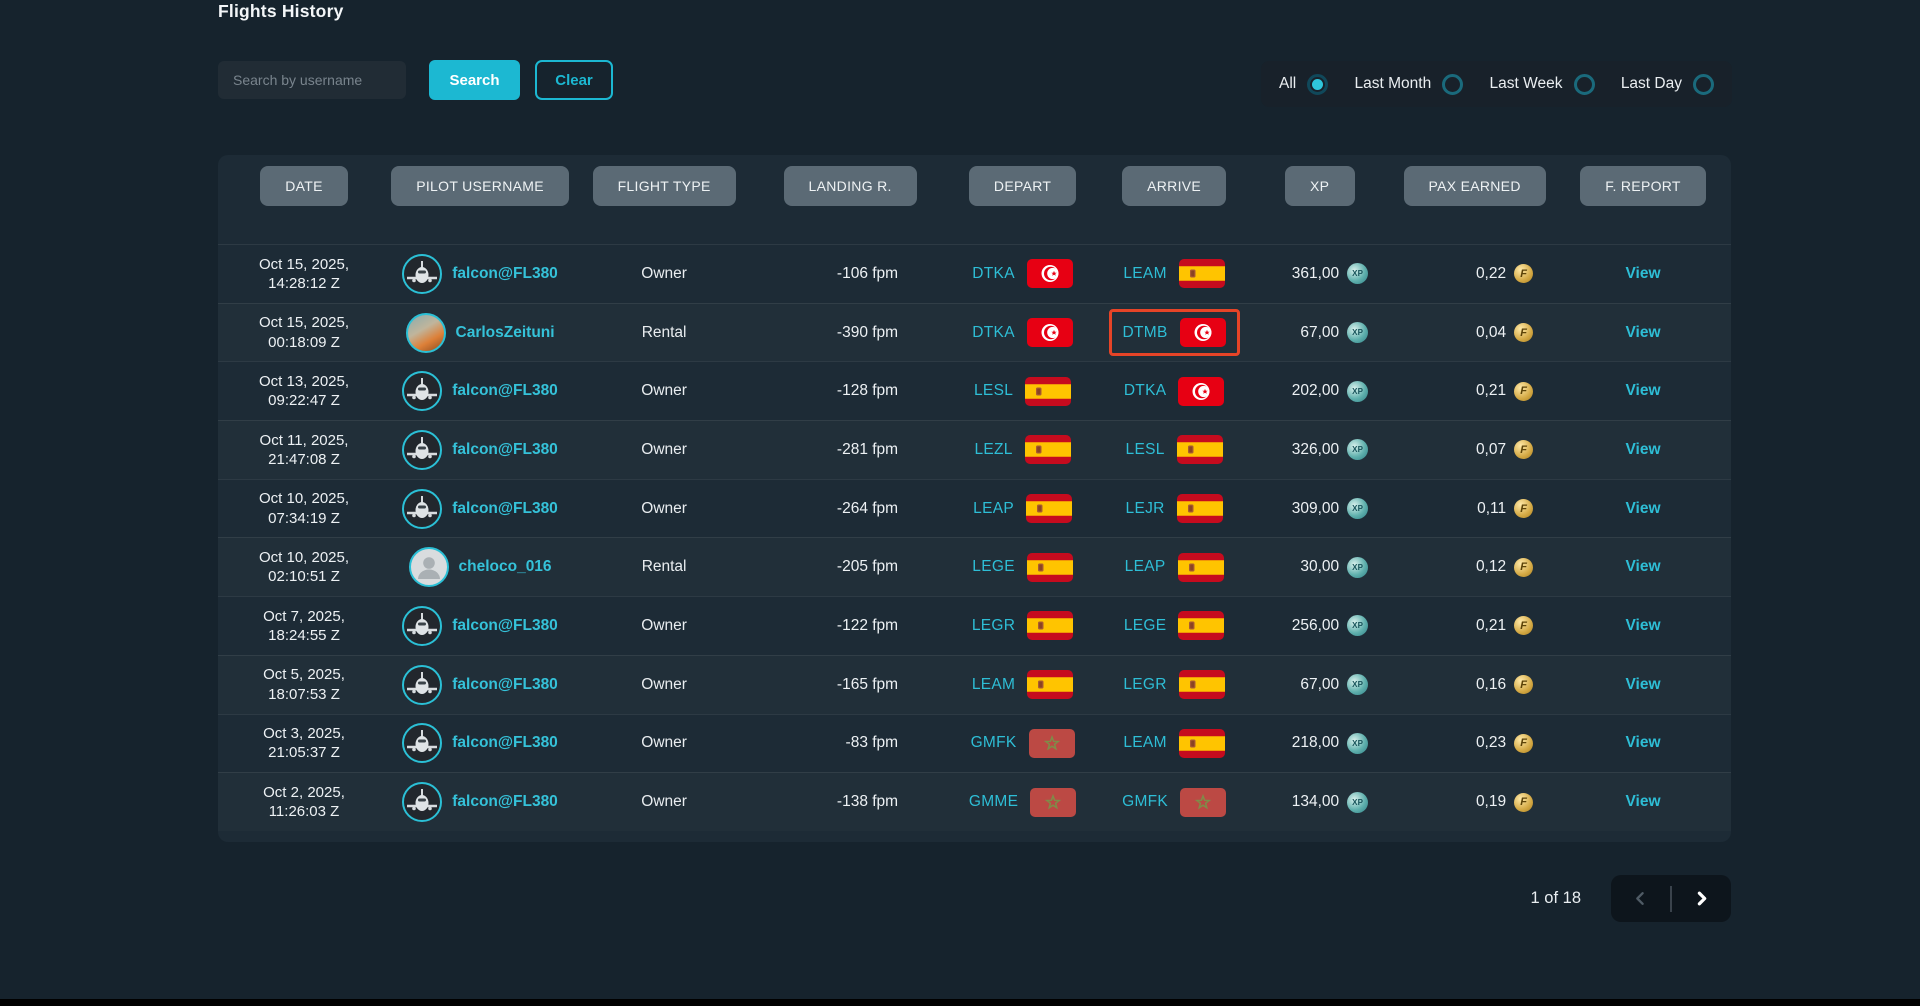 The image size is (1920, 1006). Describe the element at coordinates (1526, 83) in the screenshot. I see `filter-label: Last Week` at that location.